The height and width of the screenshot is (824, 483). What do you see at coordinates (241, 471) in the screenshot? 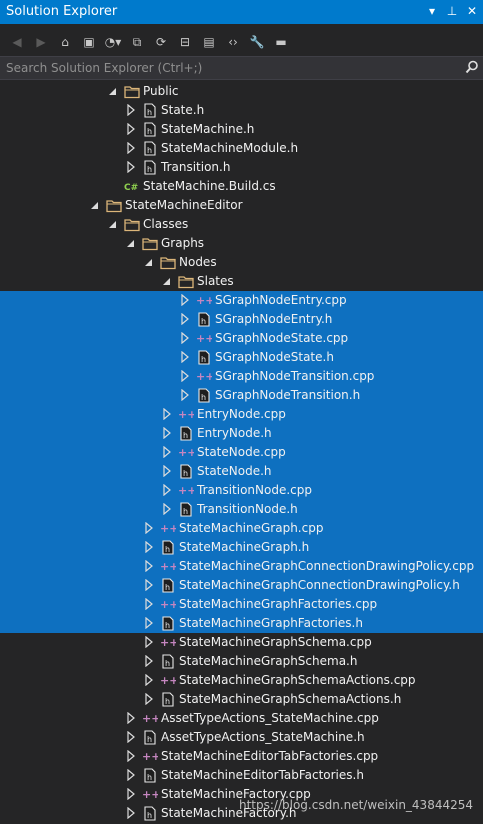
I see `tree-item: h StateNode.h` at bounding box center [241, 471].